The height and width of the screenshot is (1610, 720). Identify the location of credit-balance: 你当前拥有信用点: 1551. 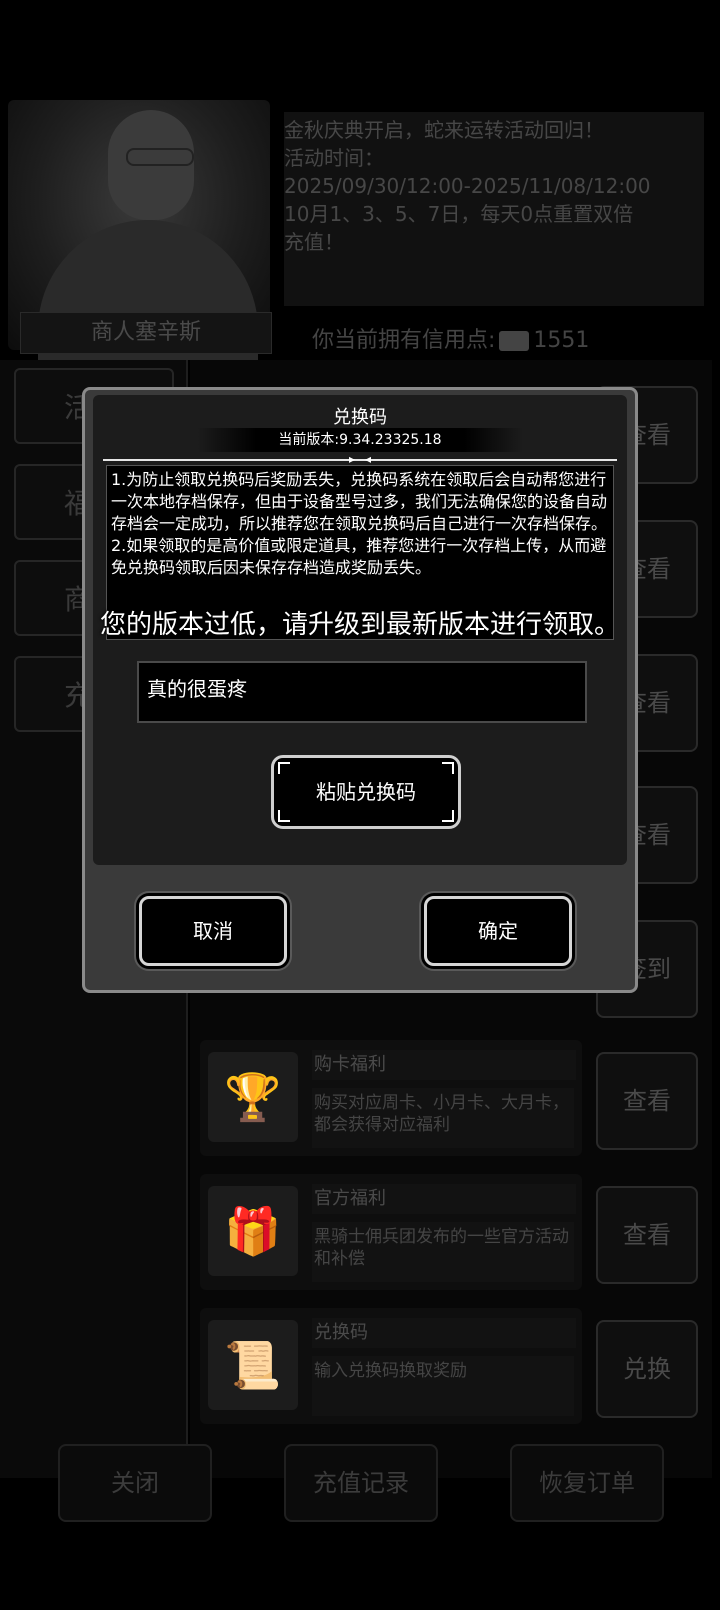
(450, 338).